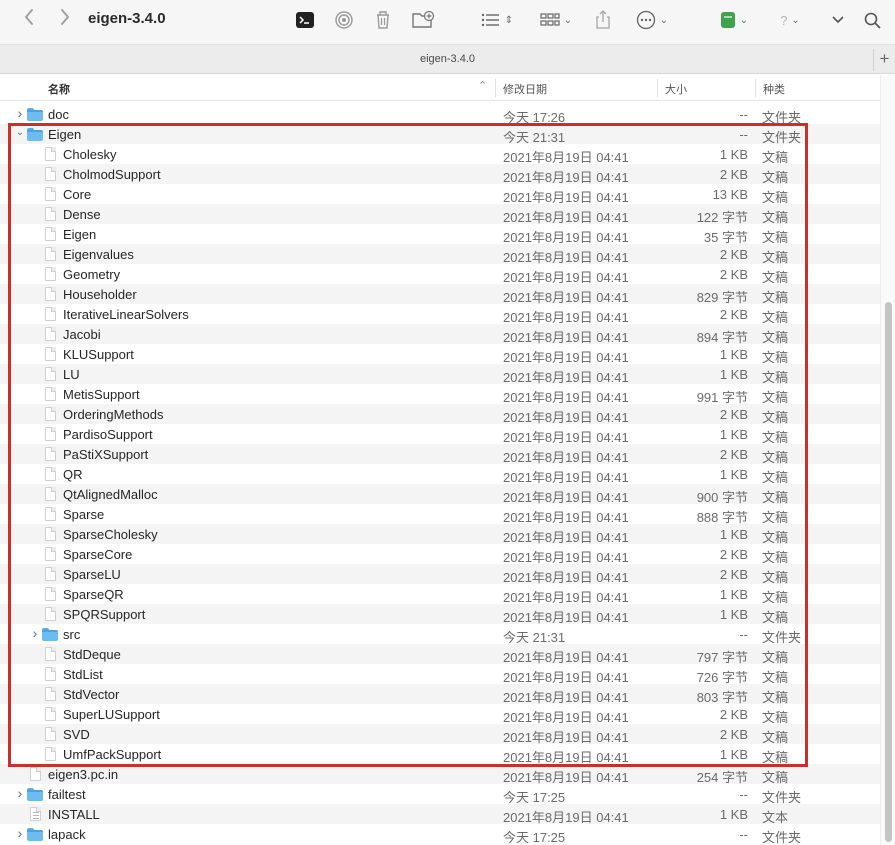 The height and width of the screenshot is (845, 895). I want to click on file-row: Core 2021年8月19日 04:41 13 KB 文稿, so click(440, 194).